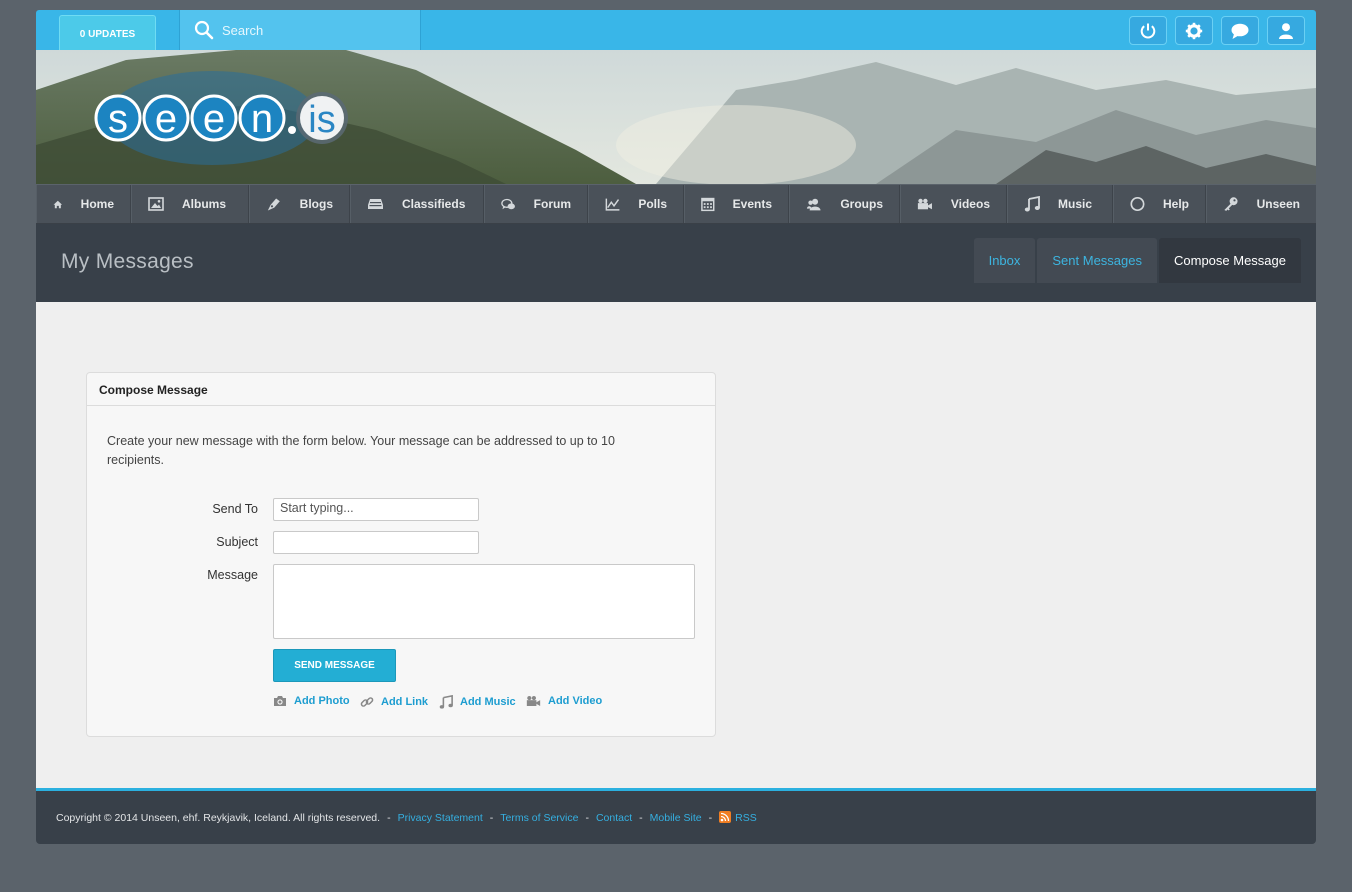  Describe the element at coordinates (1075, 204) in the screenshot. I see `nav-label: Music` at that location.